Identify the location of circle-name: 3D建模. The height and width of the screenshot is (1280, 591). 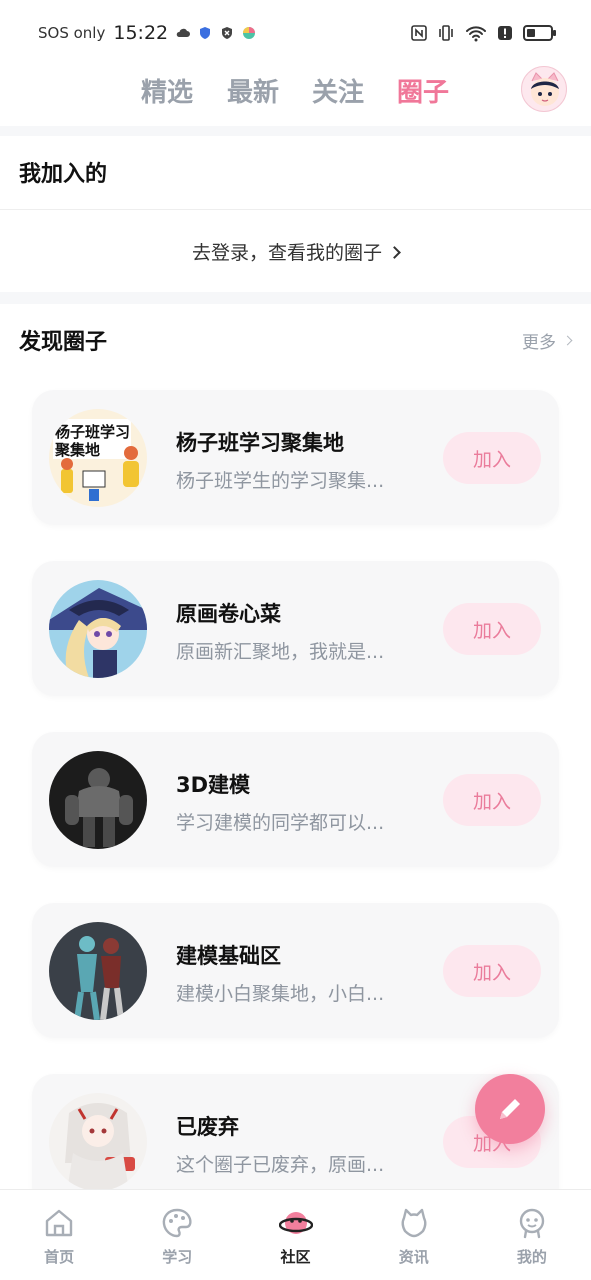
(213, 785).